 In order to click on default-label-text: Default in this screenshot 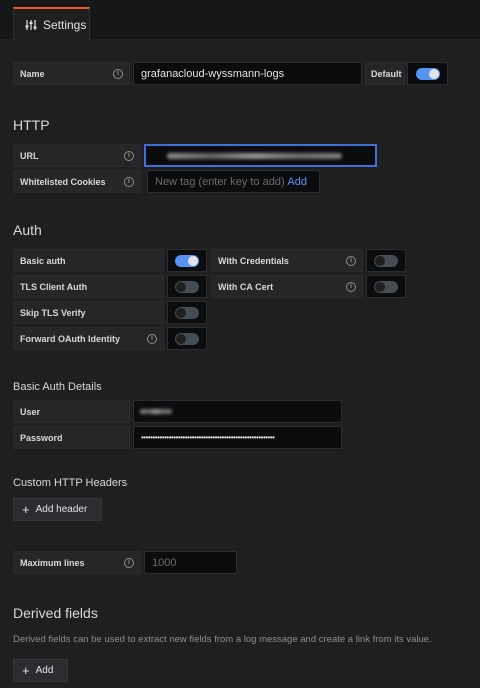, I will do `click(386, 73)`.